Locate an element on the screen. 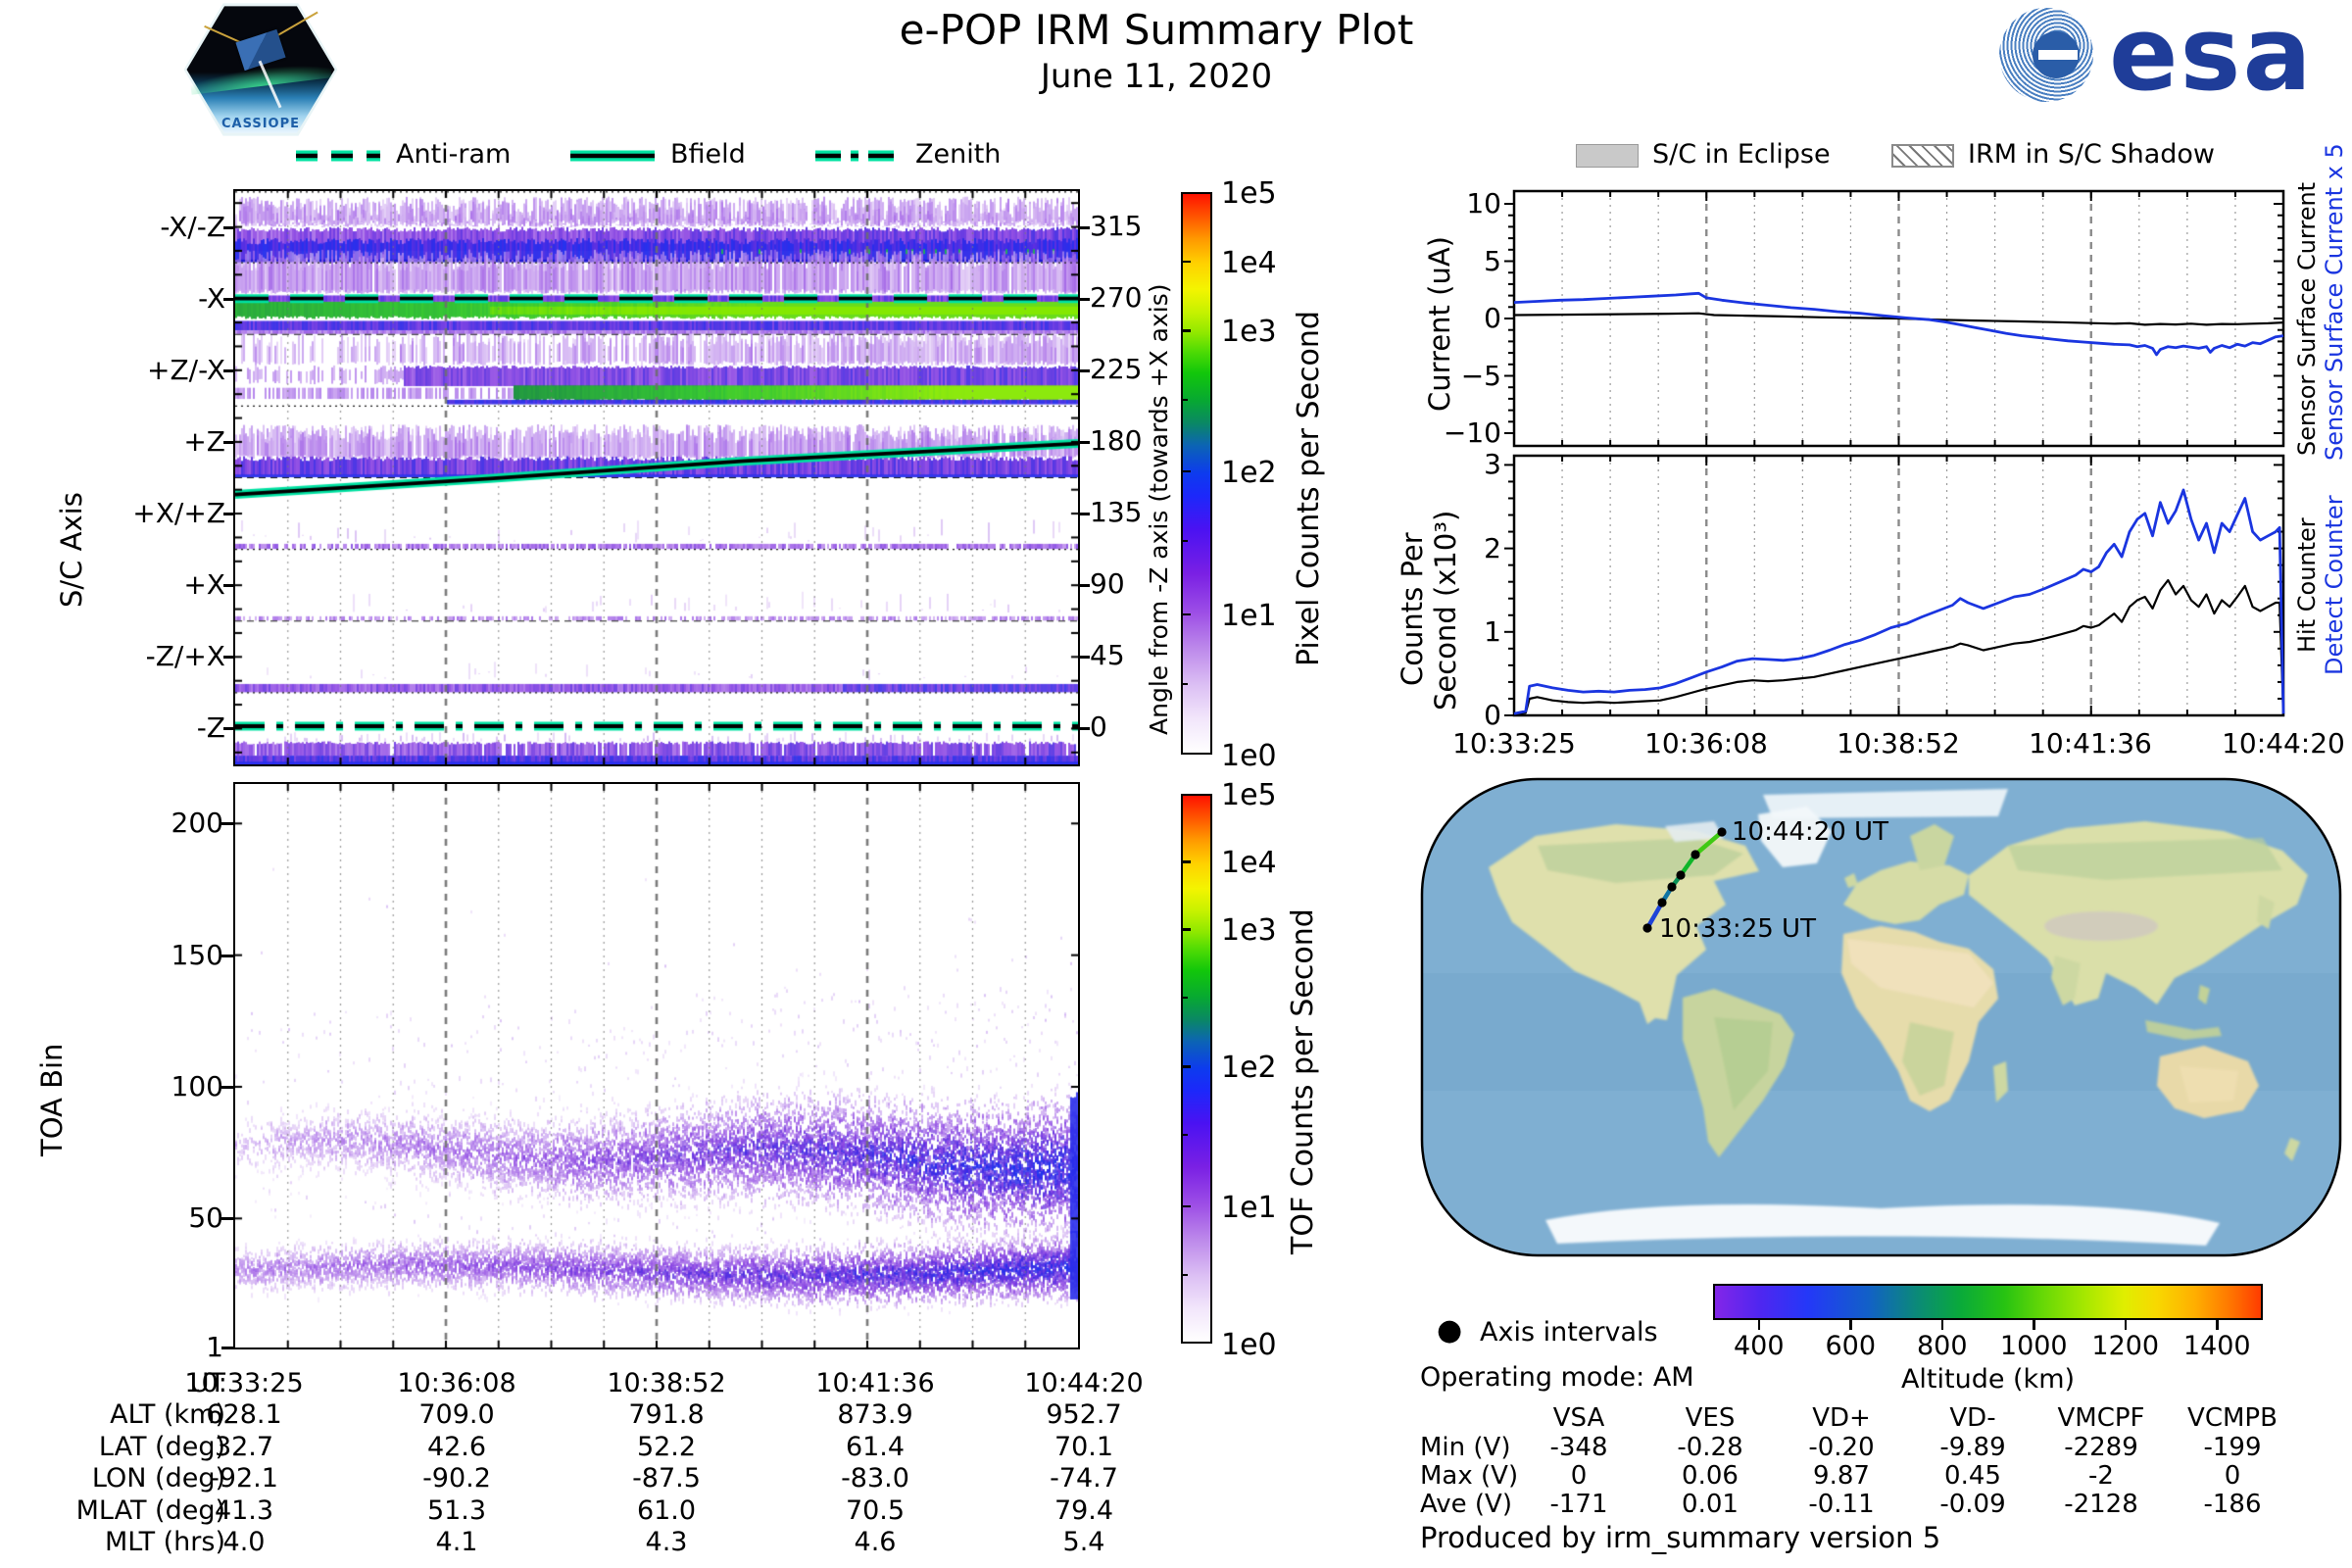 This screenshot has width=2352, height=1568. ephemeris-cell: 51.3 is located at coordinates (456, 1510).